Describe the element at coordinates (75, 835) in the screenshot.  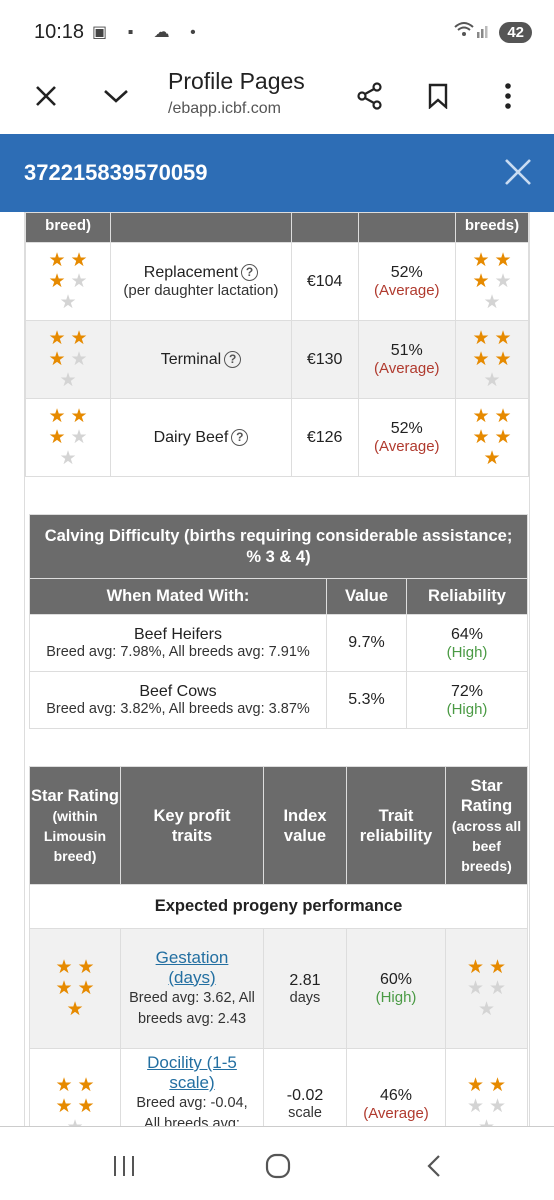
I see `col-star-within-sub: (within Limousin breed)` at that location.